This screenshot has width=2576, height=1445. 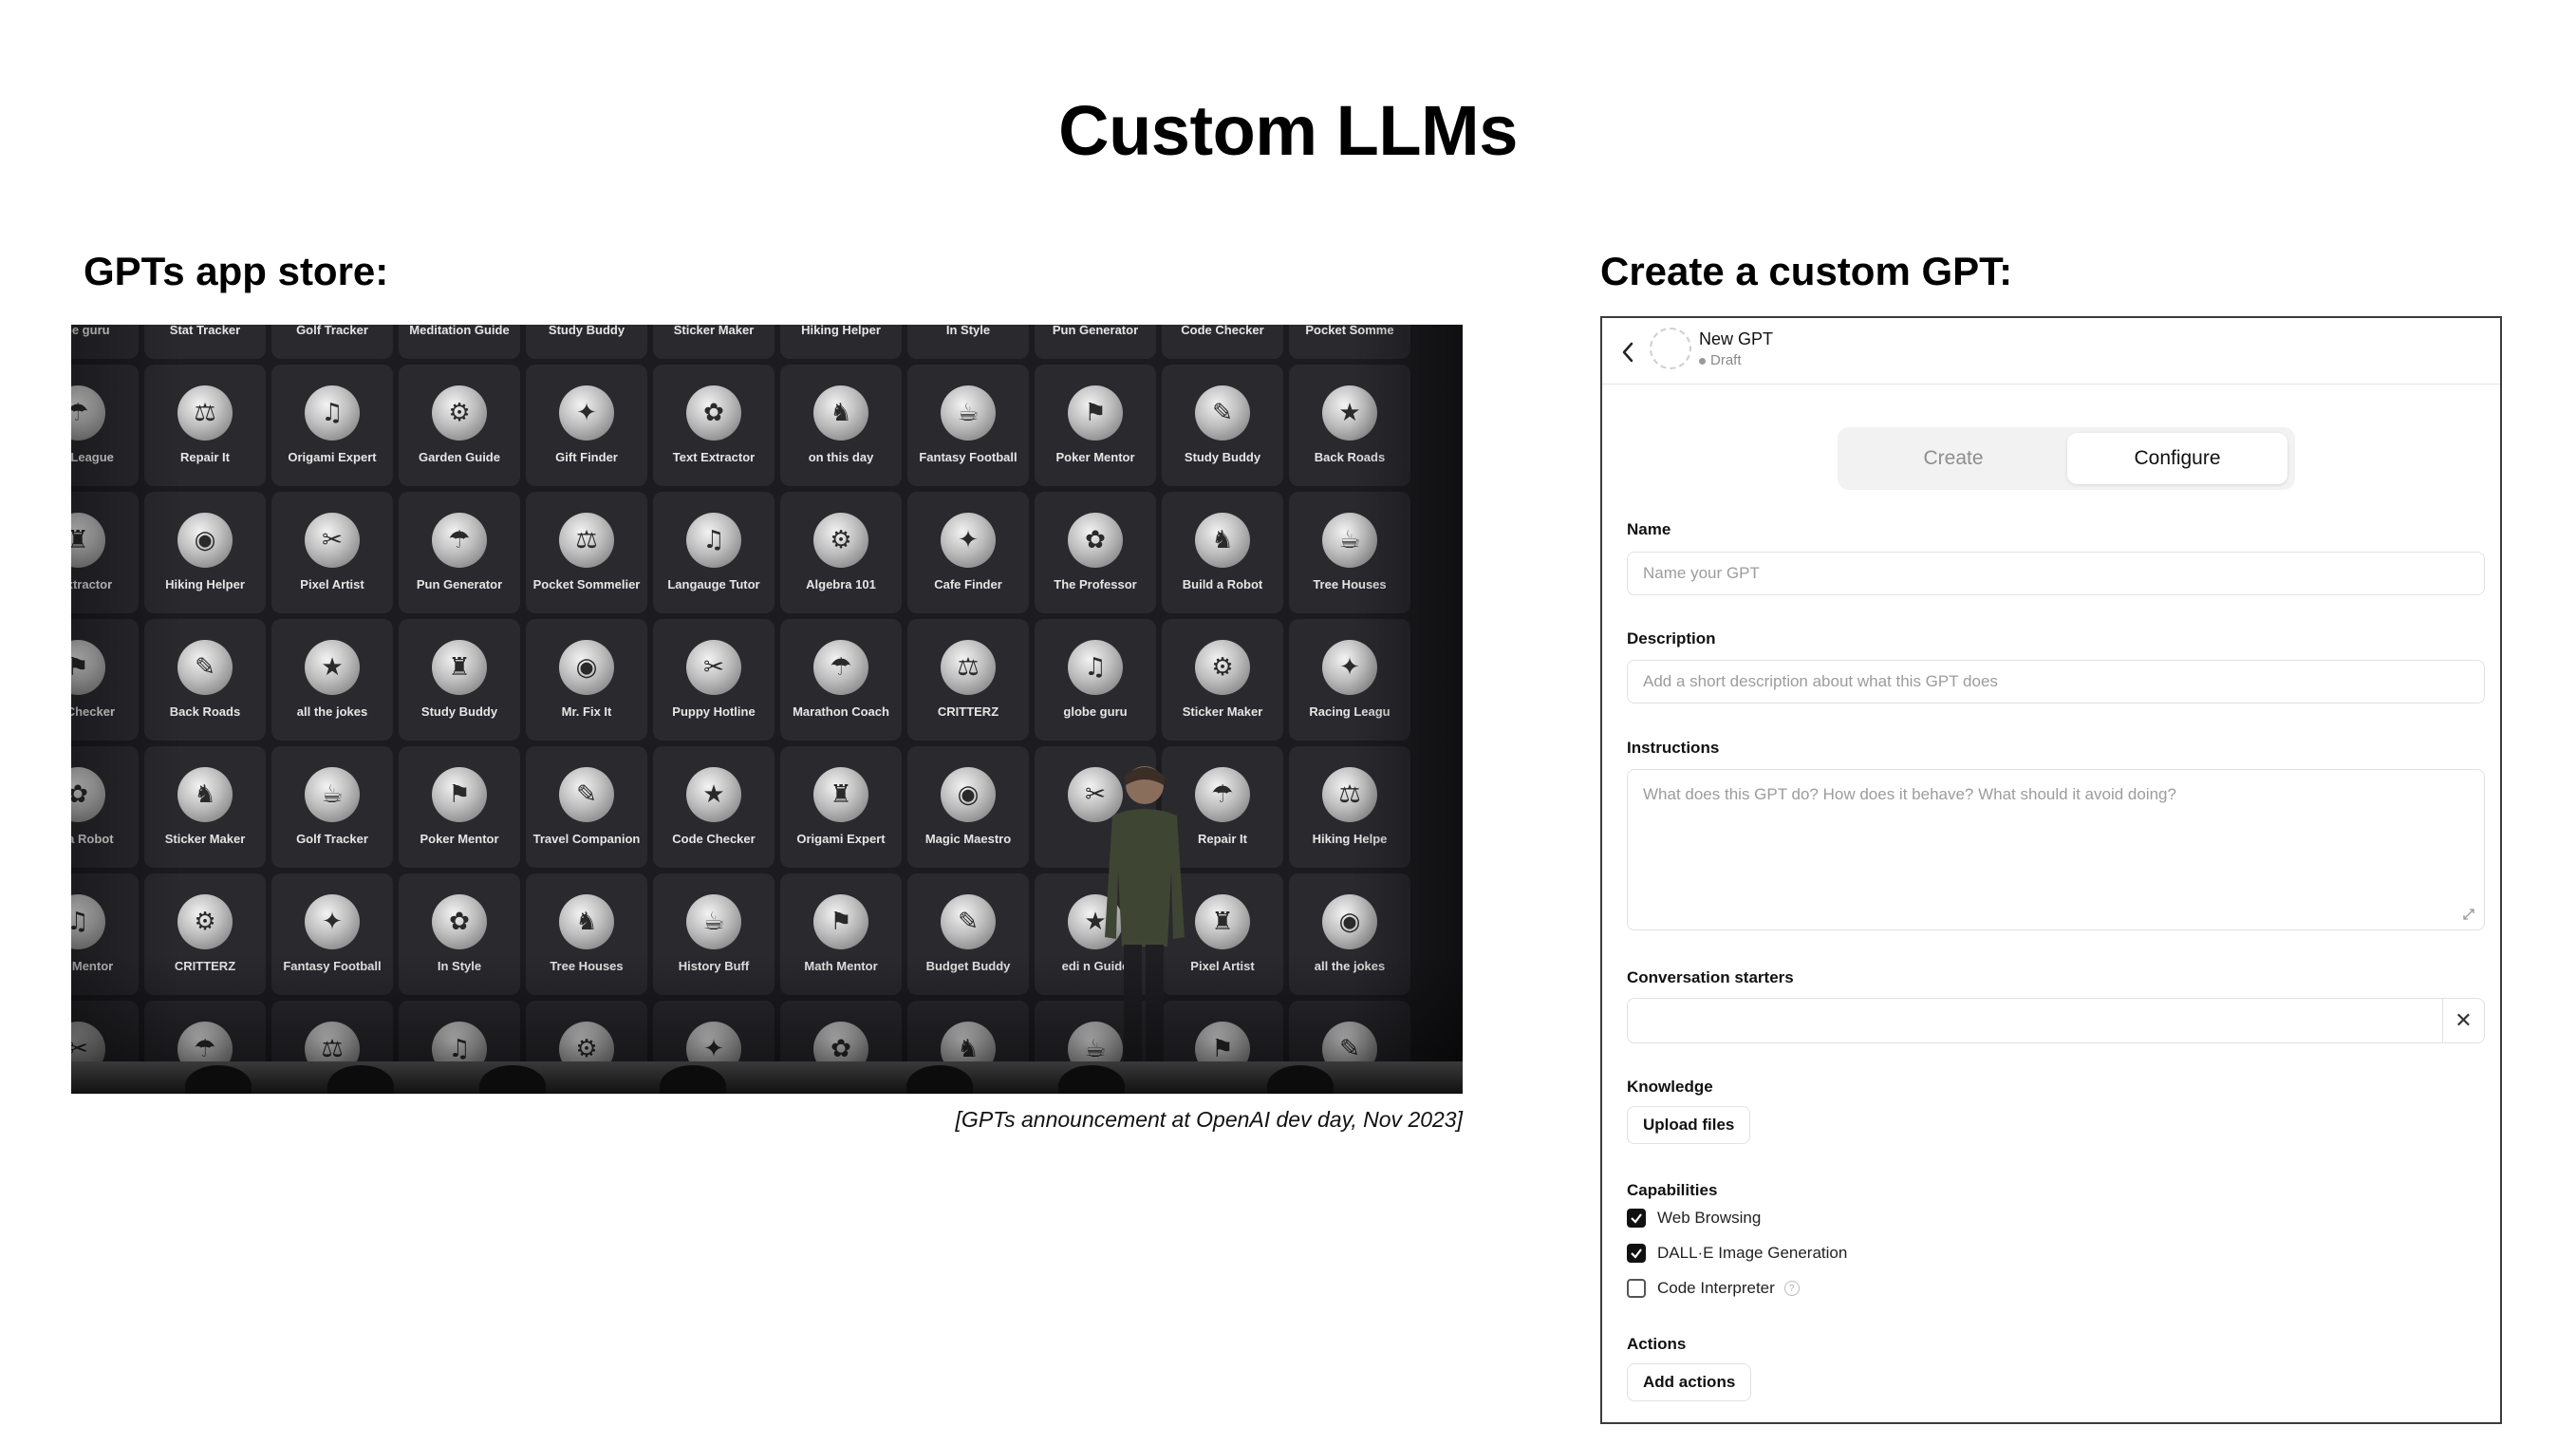 What do you see at coordinates (2056, 573) in the screenshot?
I see `name-field: Name your GPT` at bounding box center [2056, 573].